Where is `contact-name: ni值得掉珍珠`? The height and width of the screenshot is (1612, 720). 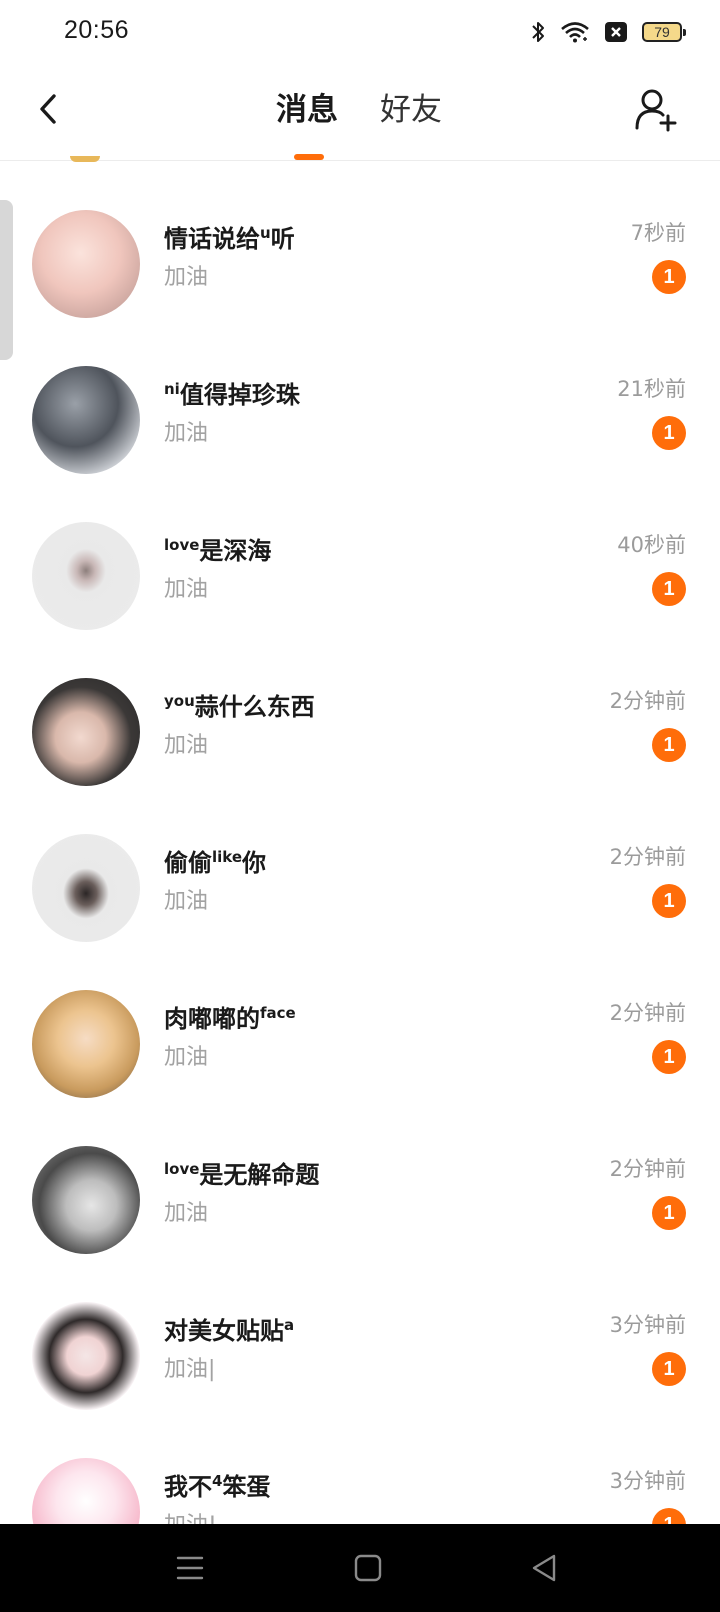 contact-name: ni值得掉珍珠 is located at coordinates (232, 392).